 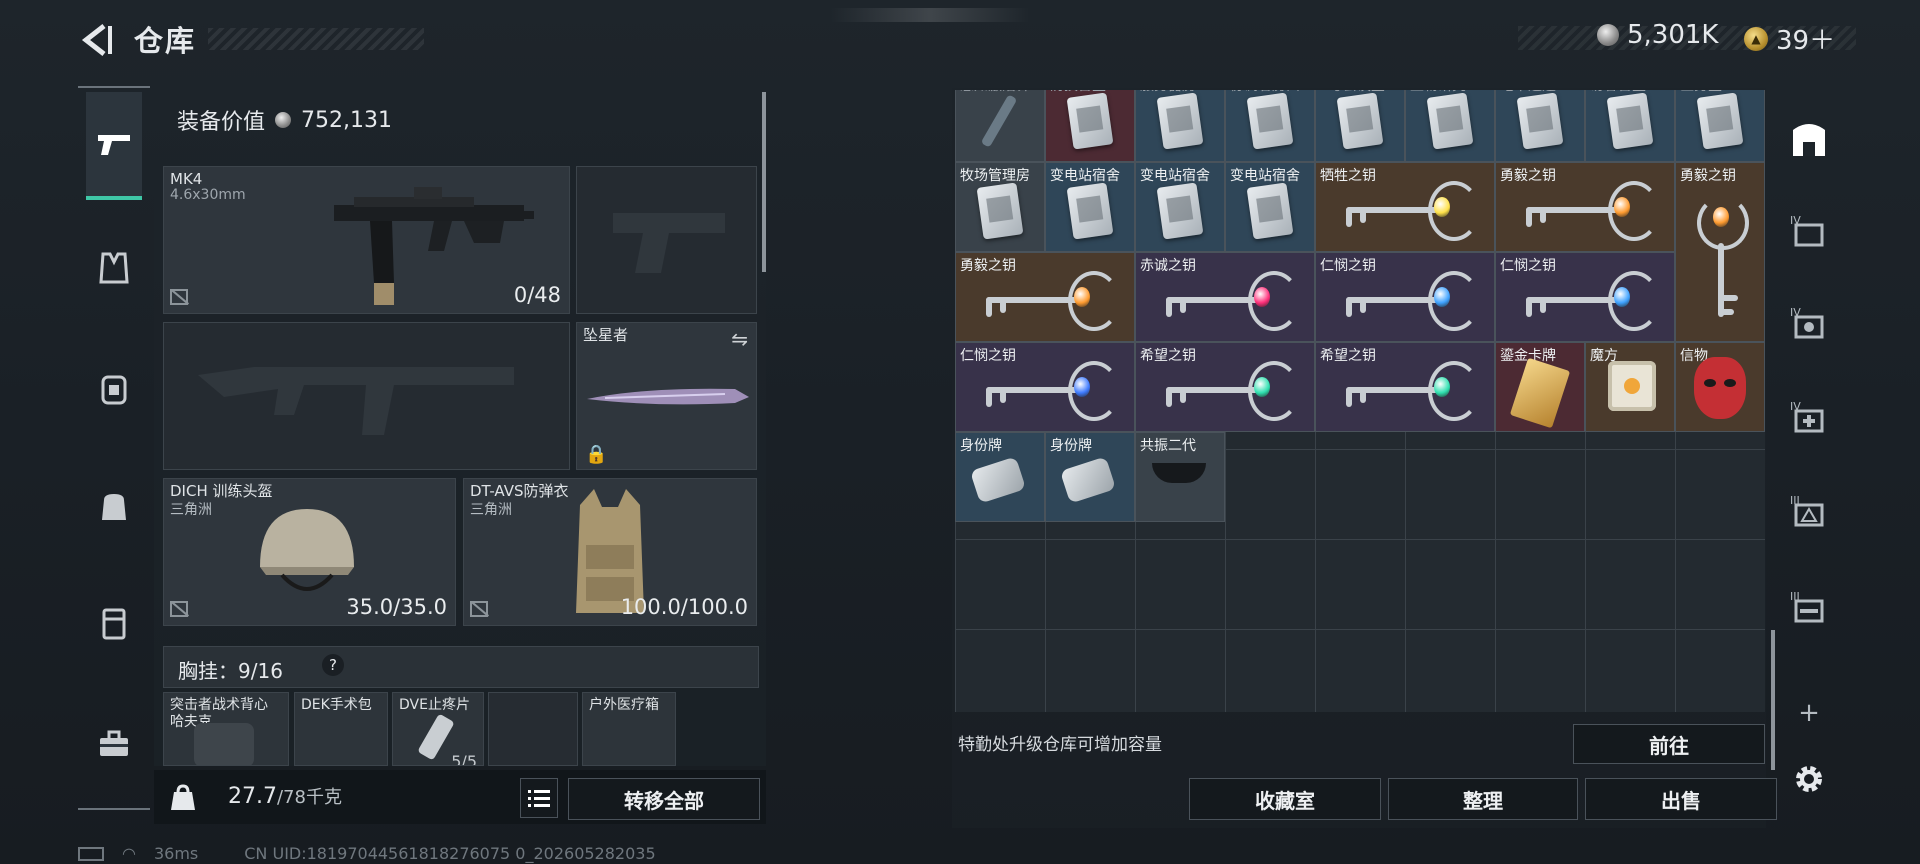 I want to click on nav-weapon, so click(x=114, y=146).